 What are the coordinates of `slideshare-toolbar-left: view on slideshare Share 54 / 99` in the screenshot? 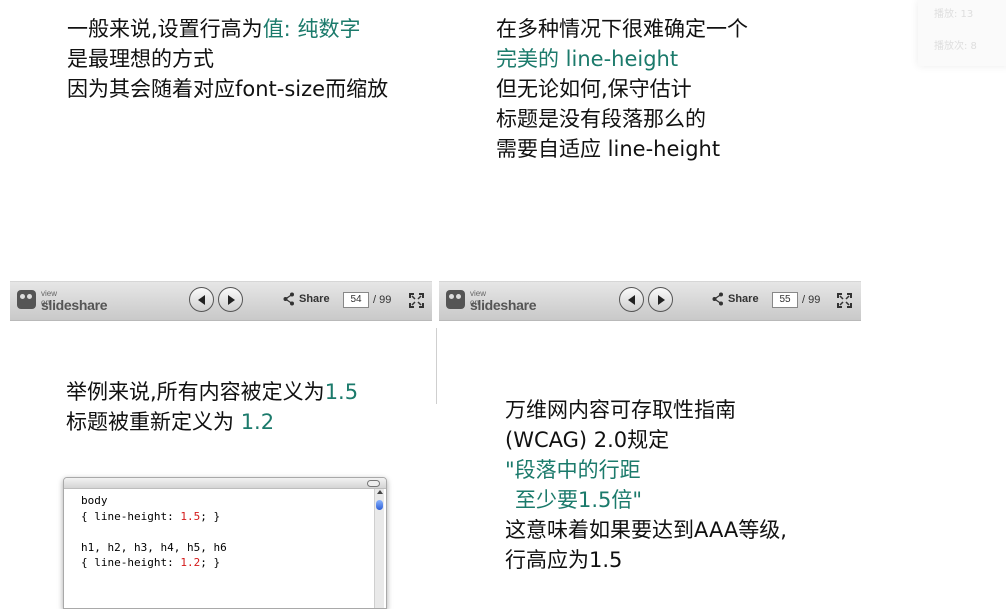 It's located at (221, 301).